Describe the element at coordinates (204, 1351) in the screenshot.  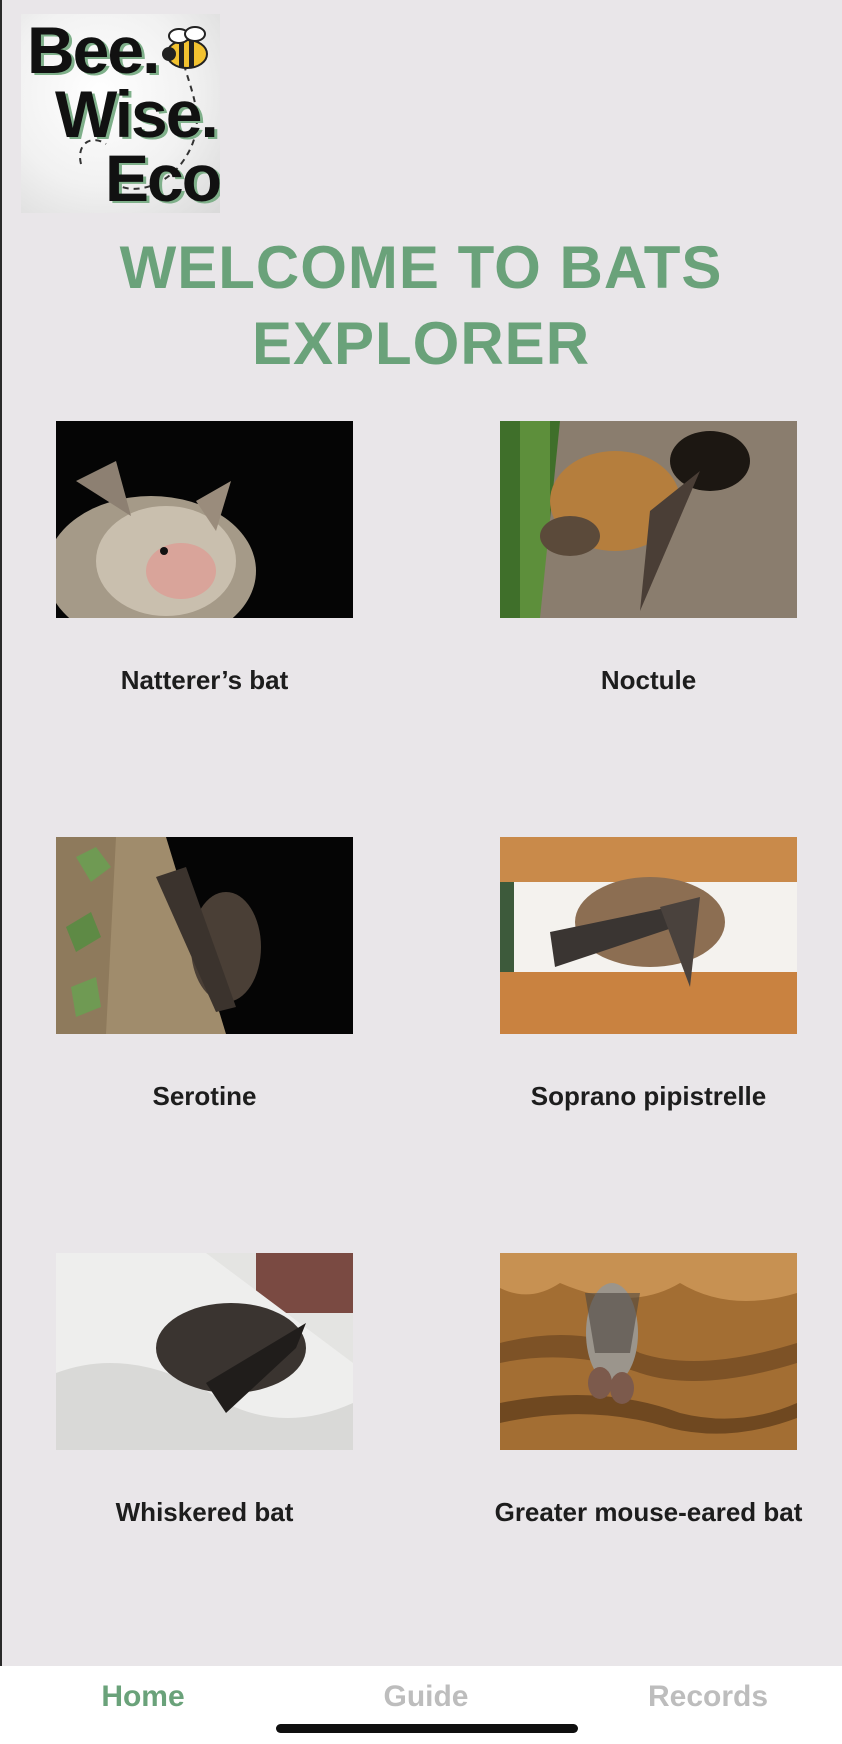
I see `whiskered-bat-photo` at that location.